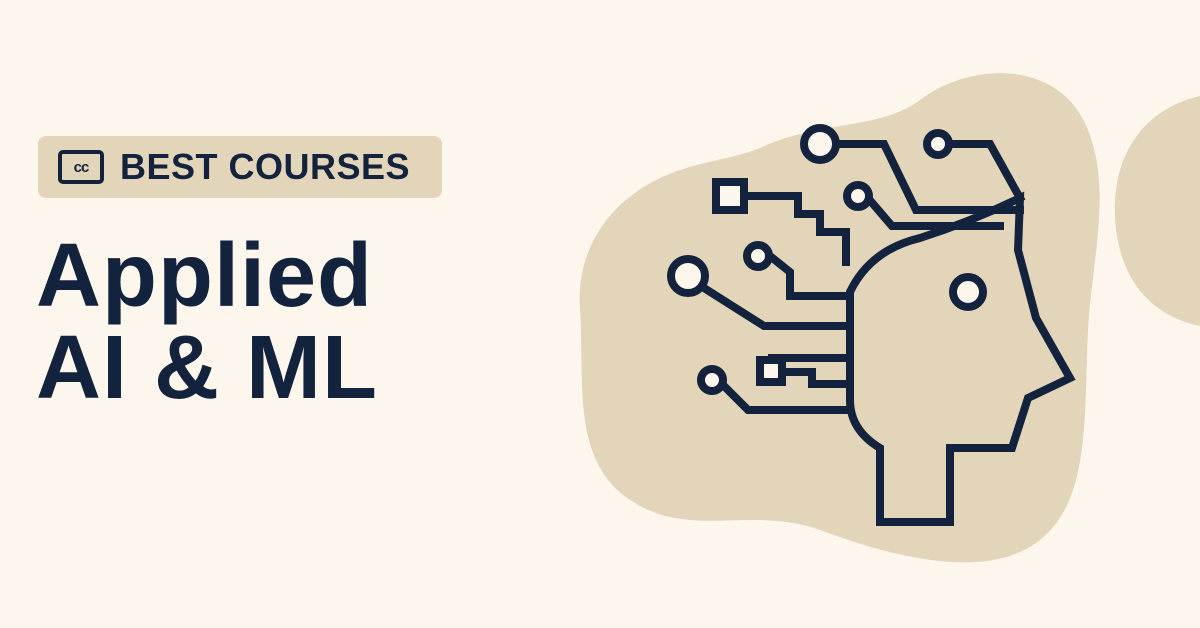  I want to click on eye-node, so click(968, 292).